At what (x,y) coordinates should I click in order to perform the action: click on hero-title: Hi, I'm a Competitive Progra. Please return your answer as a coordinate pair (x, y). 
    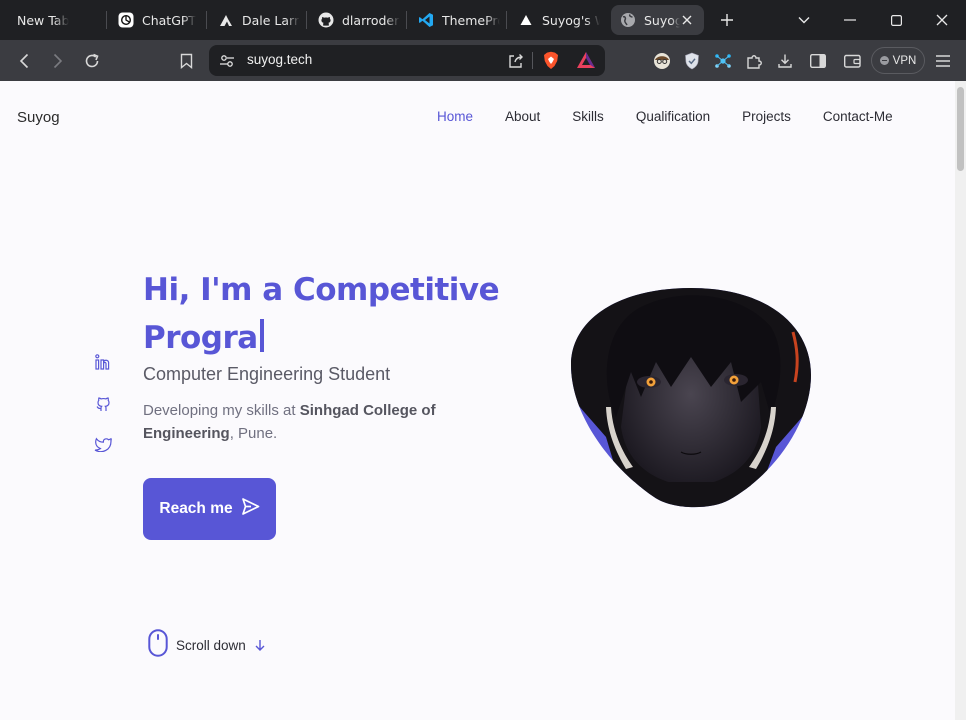
    Looking at the image, I should click on (343, 314).